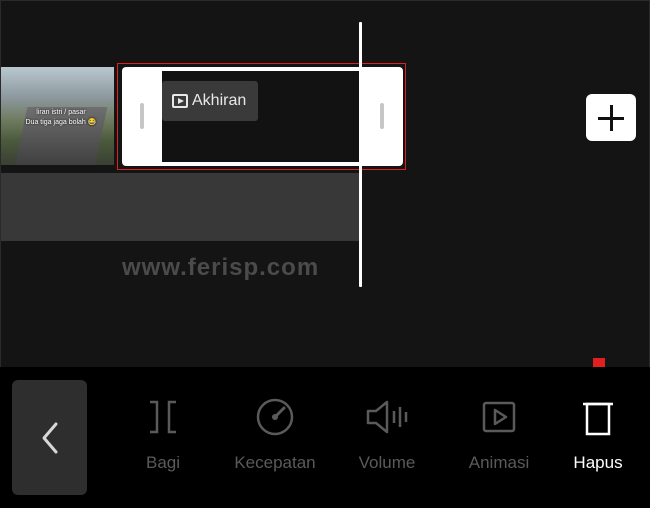 The height and width of the screenshot is (508, 650). I want to click on watermark: www.ferisp.com, so click(221, 267).